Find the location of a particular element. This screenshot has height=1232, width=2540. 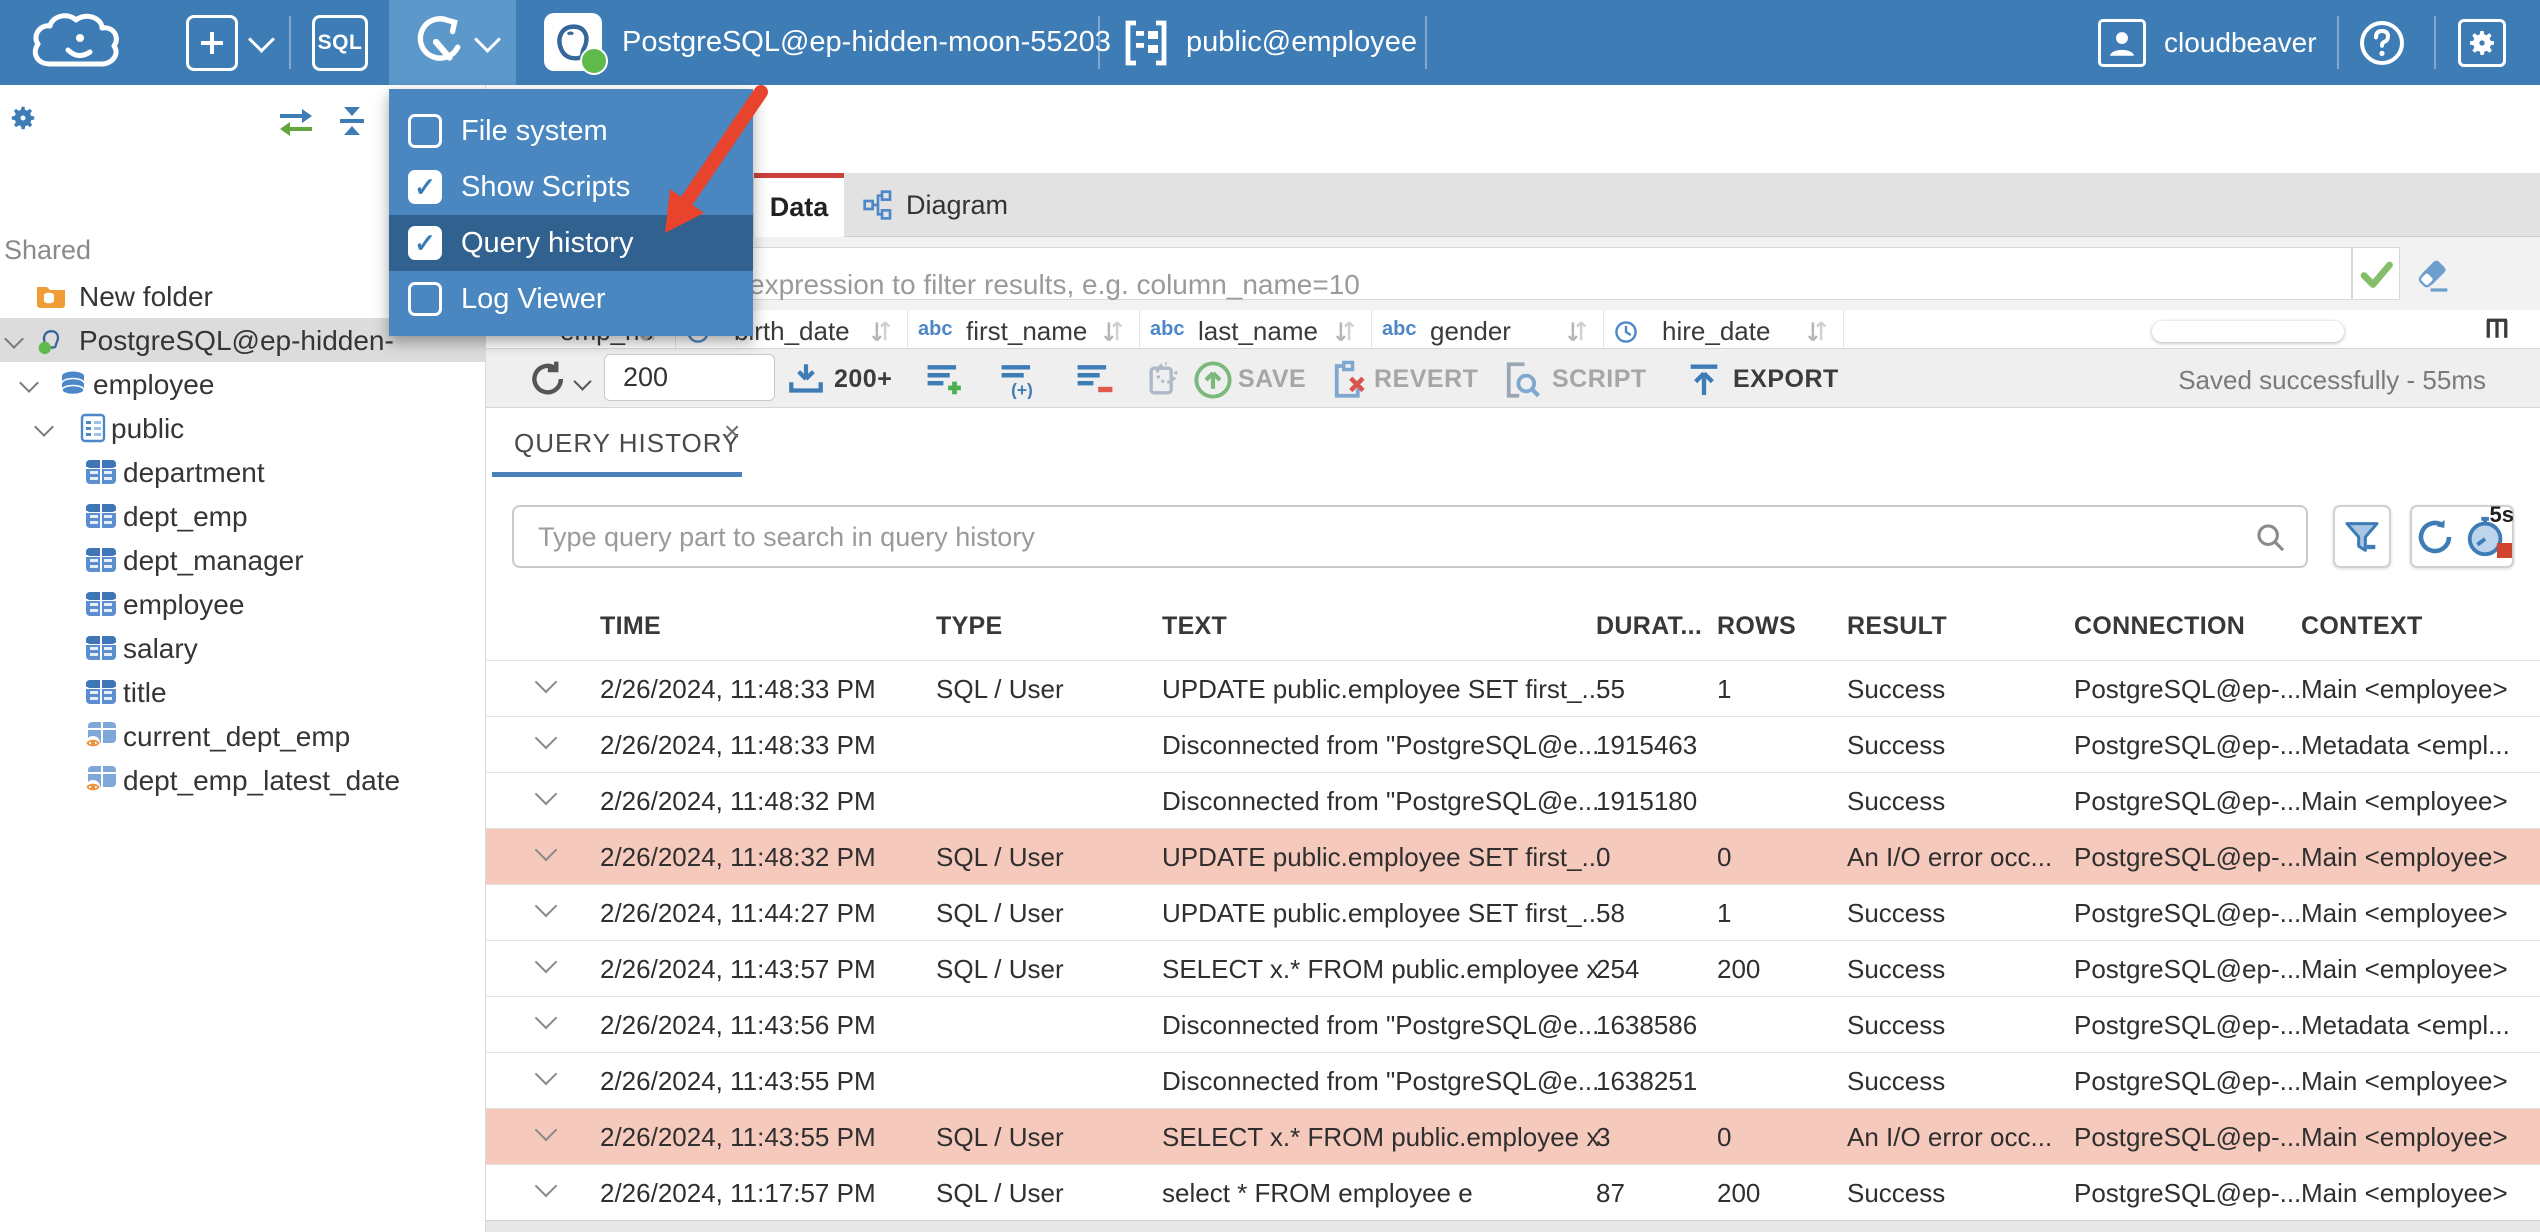

save-icon is located at coordinates (1213, 382).